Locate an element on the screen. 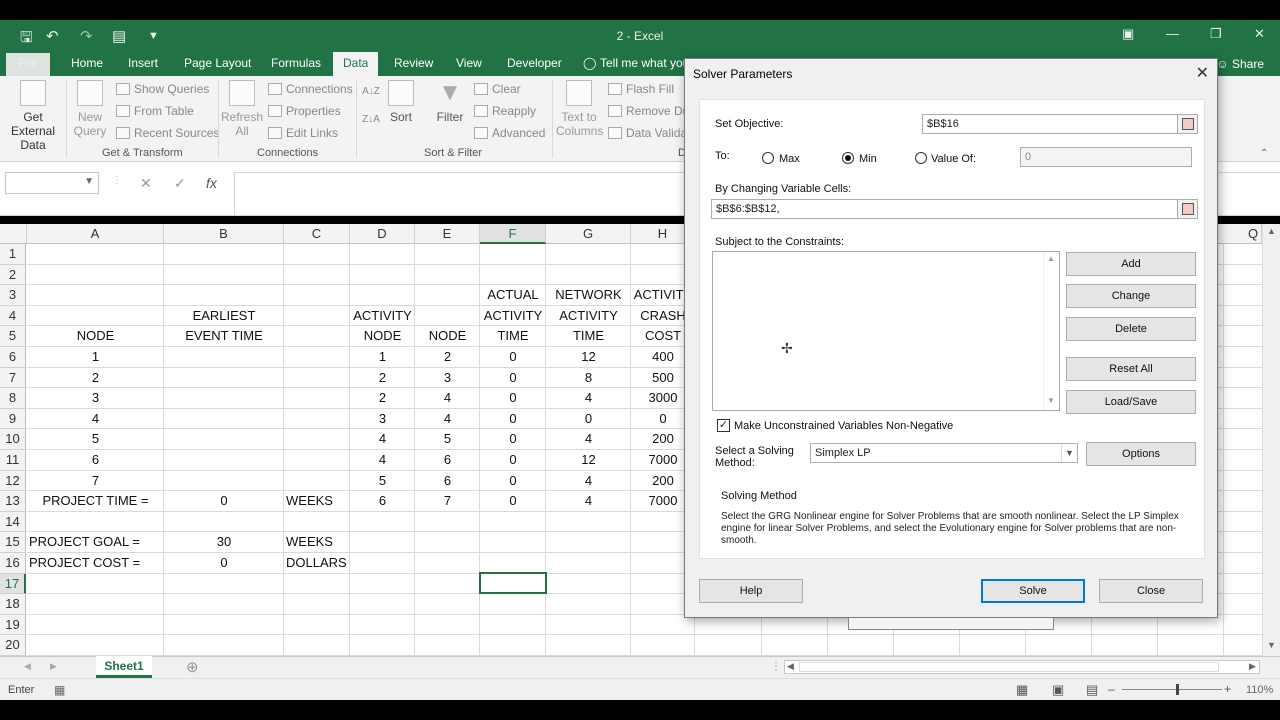  solving-method-select: Simplex LP ▼ is located at coordinates (944, 453).